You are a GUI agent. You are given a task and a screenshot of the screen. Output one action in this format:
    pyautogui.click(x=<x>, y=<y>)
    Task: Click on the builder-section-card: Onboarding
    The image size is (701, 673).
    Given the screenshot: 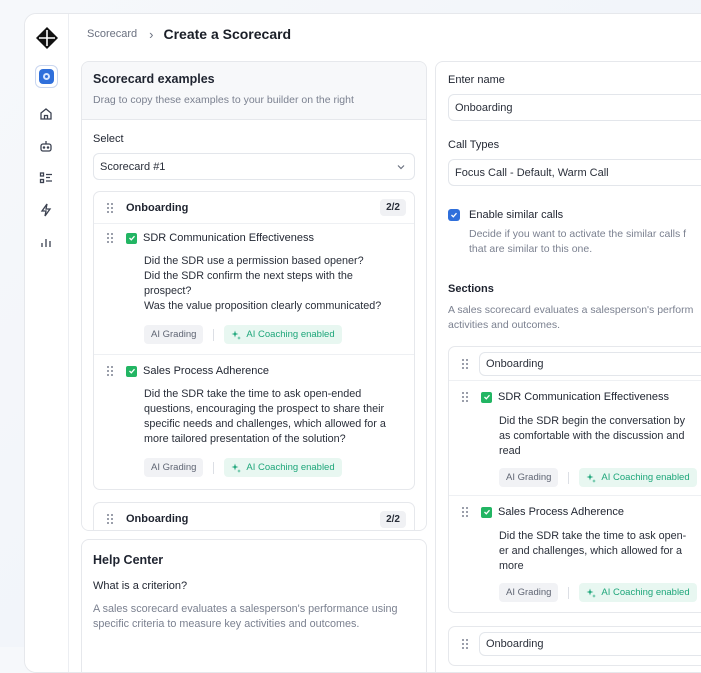 What is the action you would take?
    pyautogui.click(x=574, y=646)
    